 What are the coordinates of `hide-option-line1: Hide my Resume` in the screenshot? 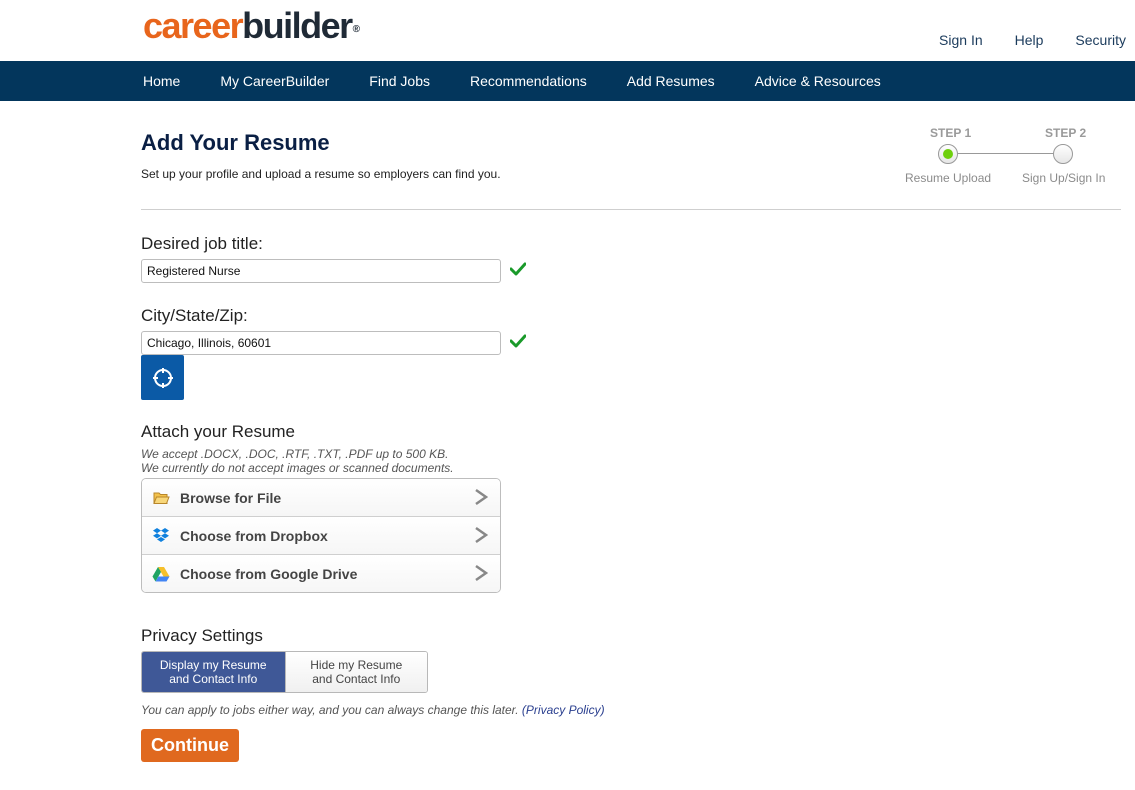 It's located at (356, 665).